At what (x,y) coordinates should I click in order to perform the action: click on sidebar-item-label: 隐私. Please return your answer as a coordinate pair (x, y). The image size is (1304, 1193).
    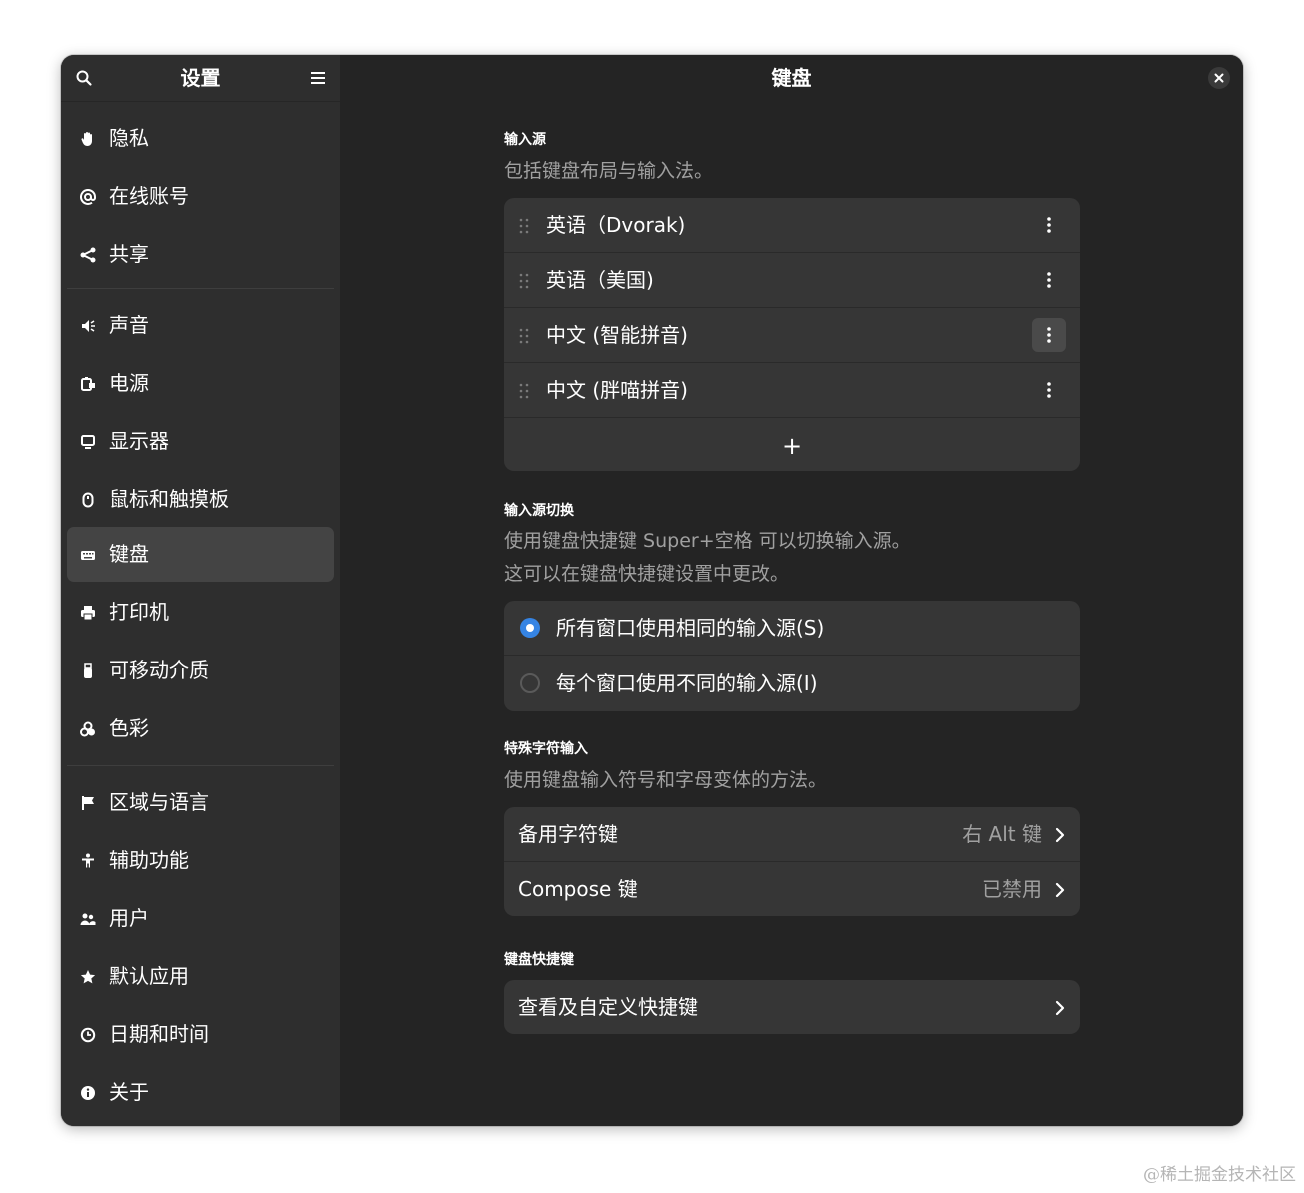
    Looking at the image, I should click on (129, 138).